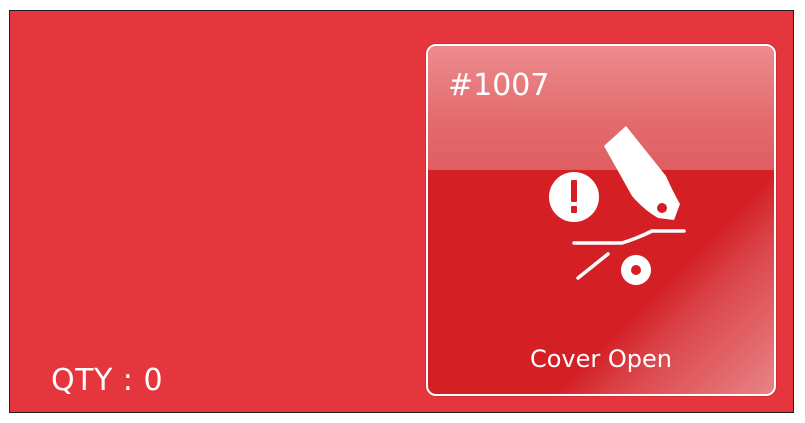 This screenshot has height=423, width=805. I want to click on quantity-label: QTY : 0, so click(107, 380).